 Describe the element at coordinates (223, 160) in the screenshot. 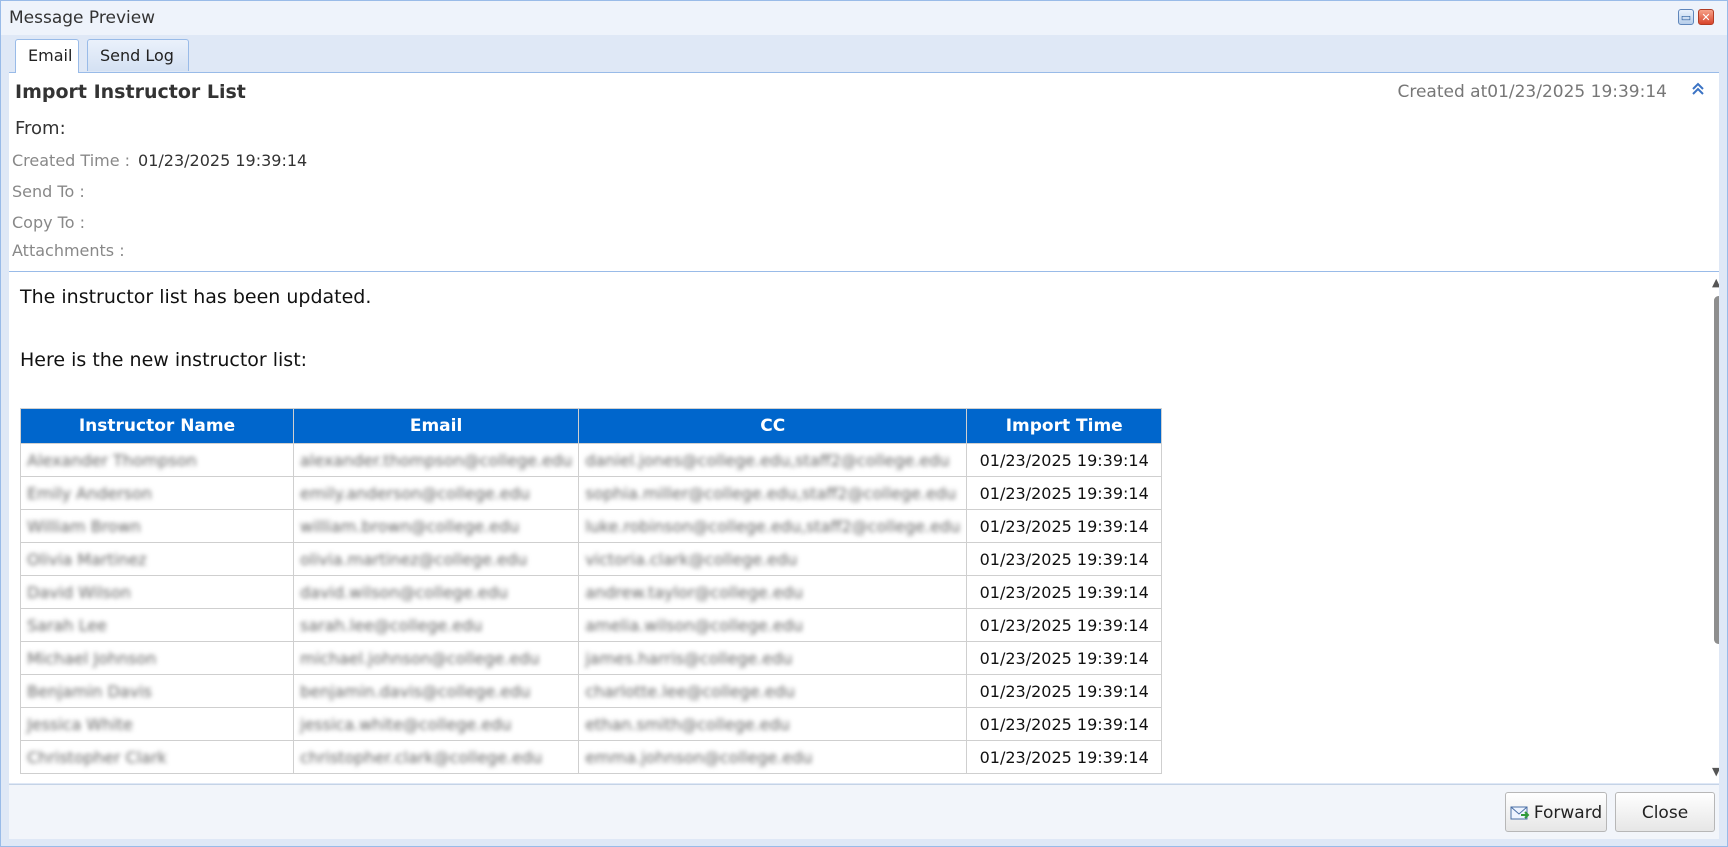

I see `created-time-value: 01/23/2025 19:39:14` at that location.